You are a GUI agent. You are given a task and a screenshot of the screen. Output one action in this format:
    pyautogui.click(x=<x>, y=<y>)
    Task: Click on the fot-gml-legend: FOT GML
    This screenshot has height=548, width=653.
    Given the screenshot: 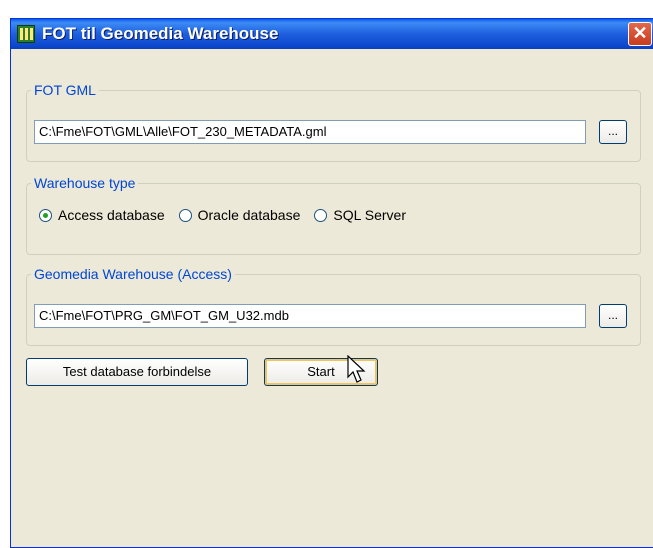 What is the action you would take?
    pyautogui.click(x=65, y=90)
    